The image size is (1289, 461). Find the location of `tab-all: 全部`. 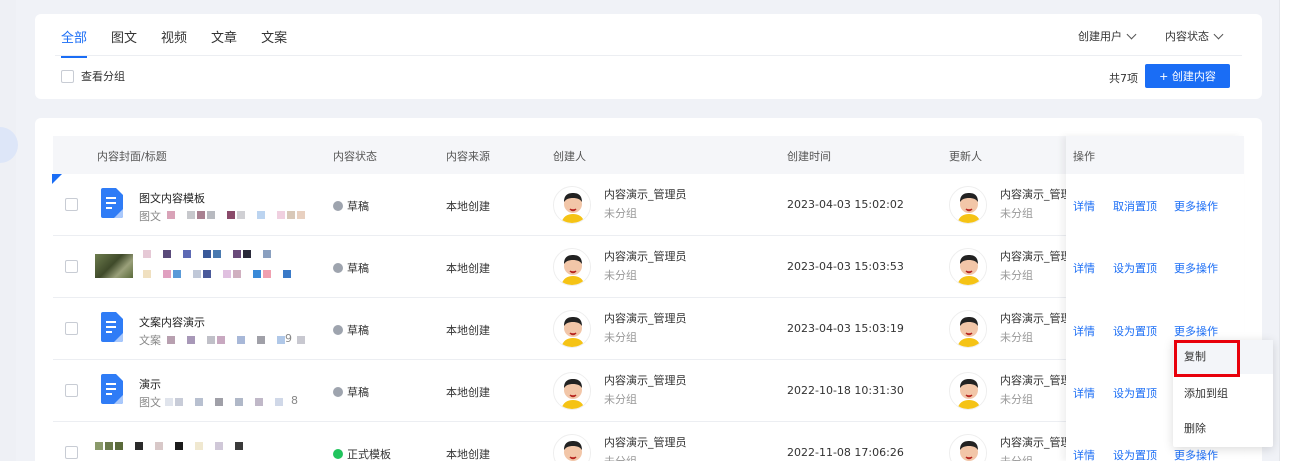

tab-all: 全部 is located at coordinates (74, 42).